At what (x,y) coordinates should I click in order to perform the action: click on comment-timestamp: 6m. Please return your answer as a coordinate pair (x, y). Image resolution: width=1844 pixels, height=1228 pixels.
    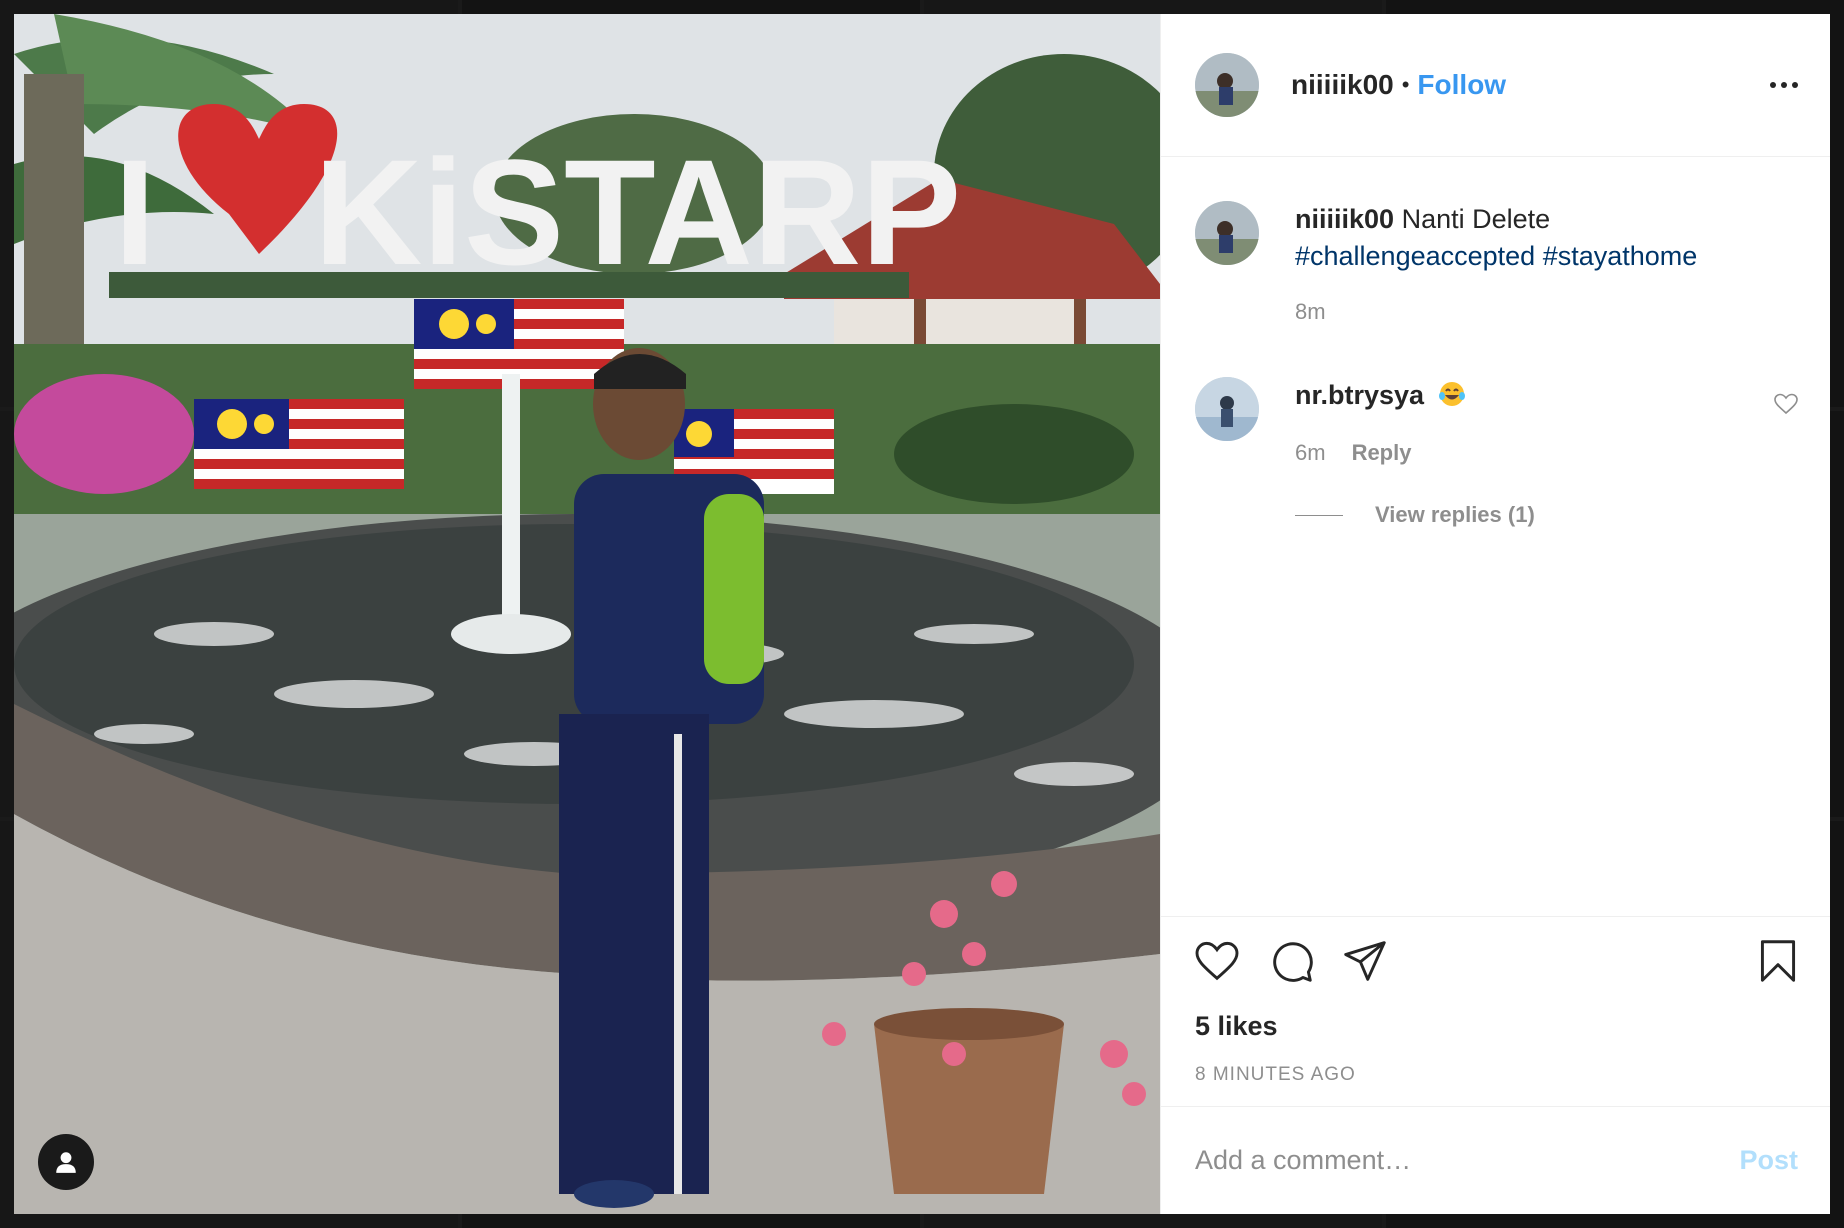
    Looking at the image, I should click on (1310, 453).